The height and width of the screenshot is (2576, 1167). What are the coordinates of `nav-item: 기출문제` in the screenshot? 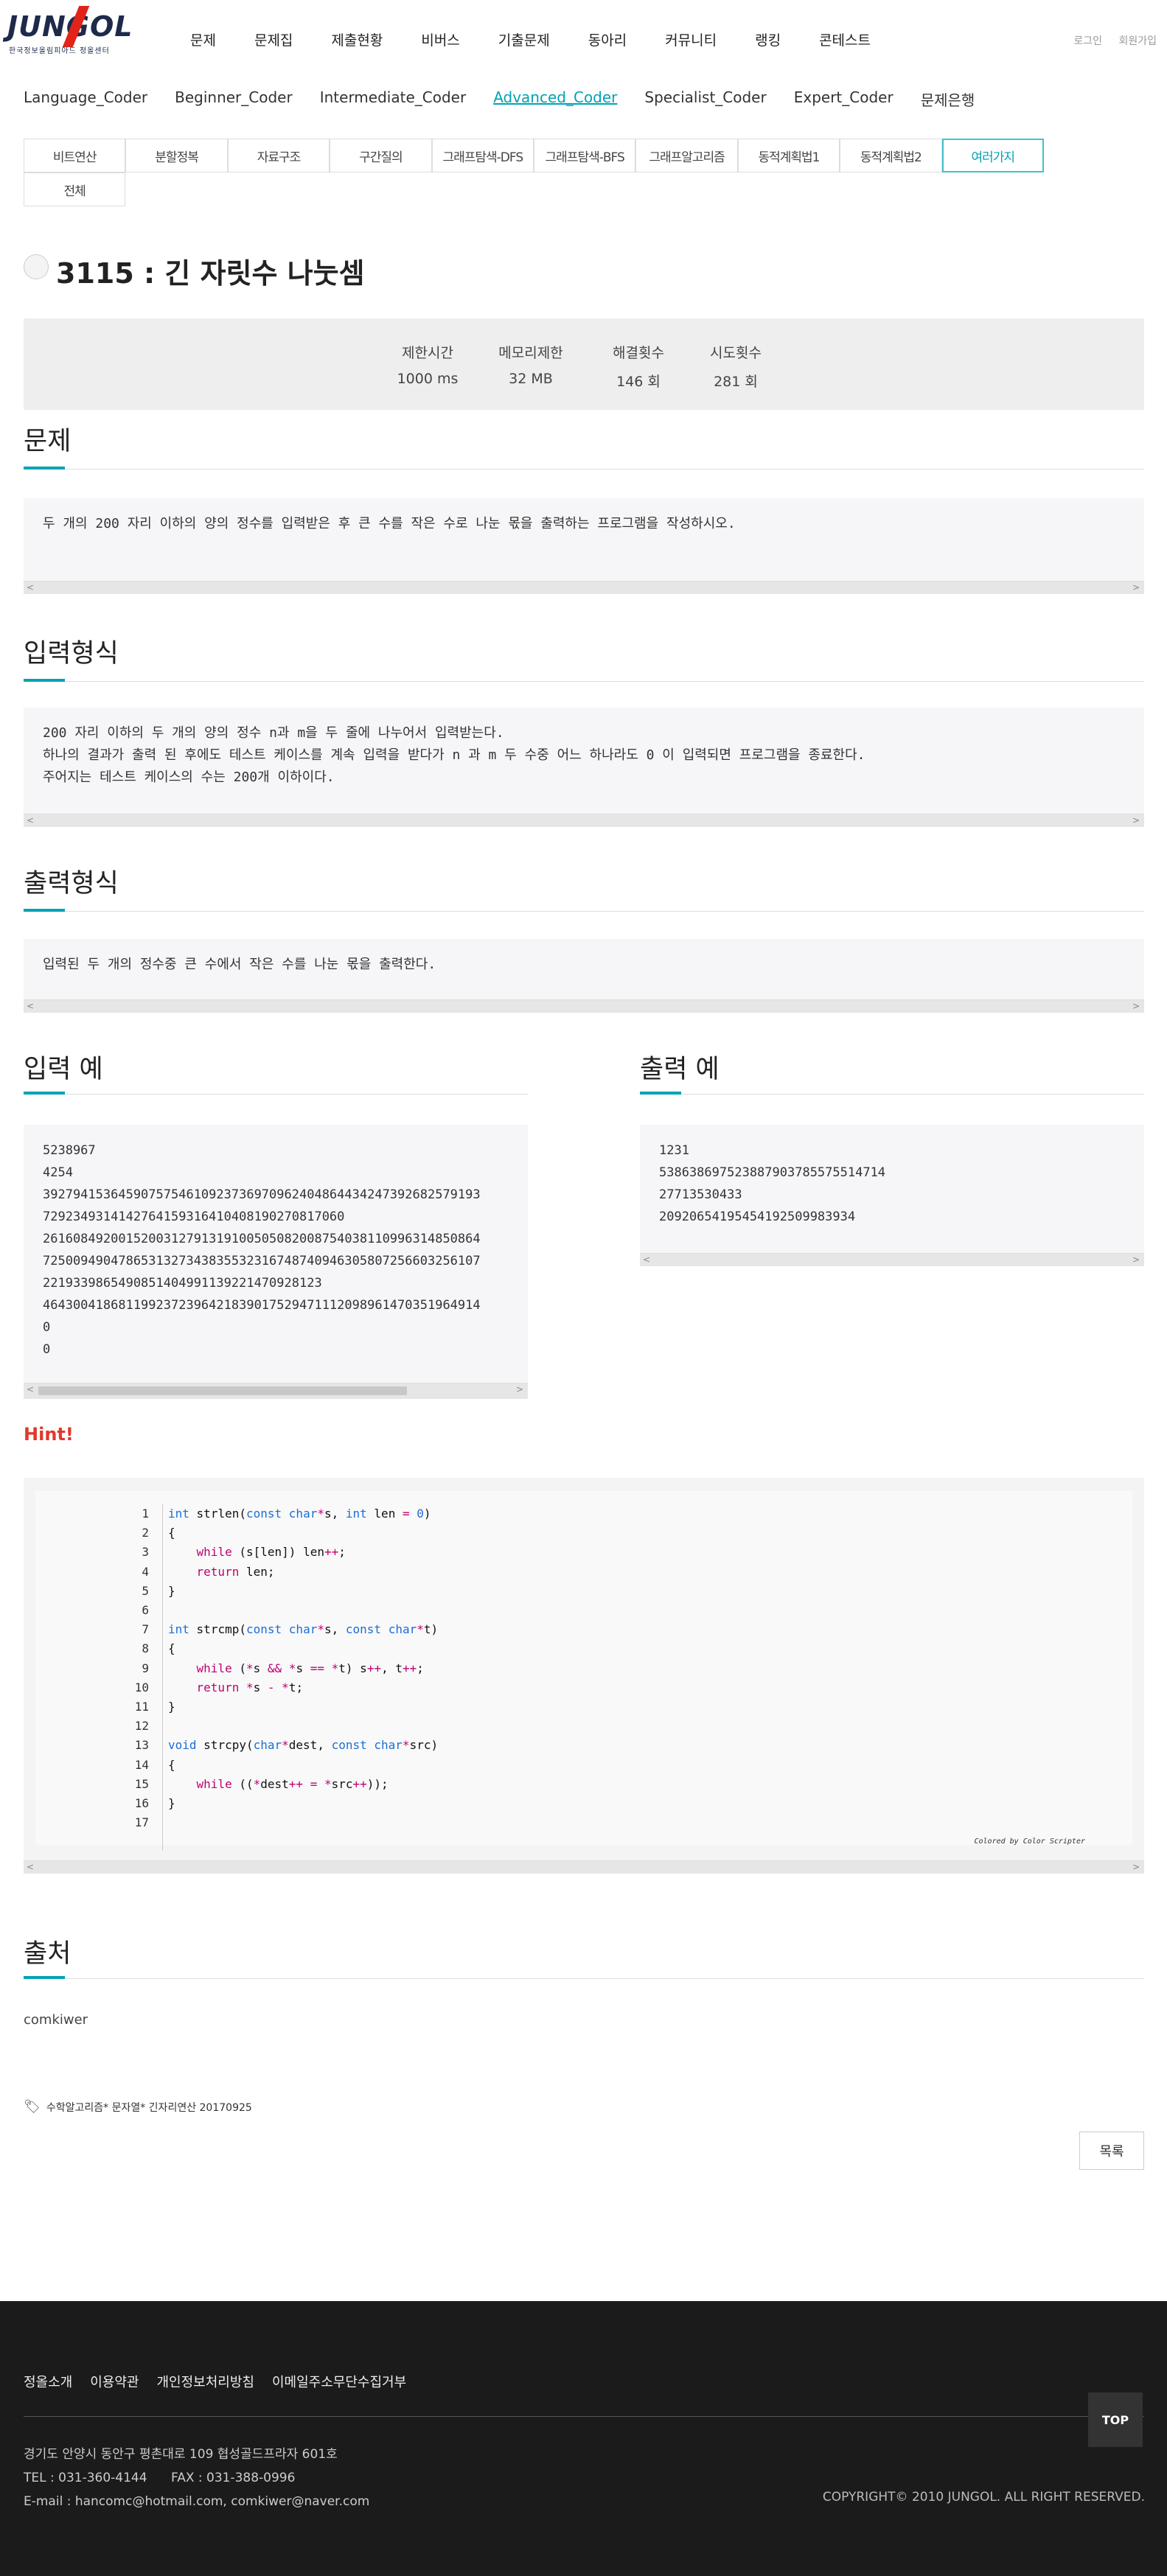 It's located at (524, 39).